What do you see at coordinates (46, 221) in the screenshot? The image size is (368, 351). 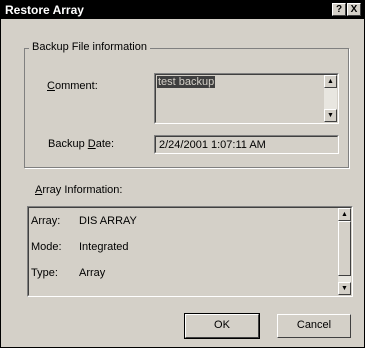 I see `array-row-key: Array:` at bounding box center [46, 221].